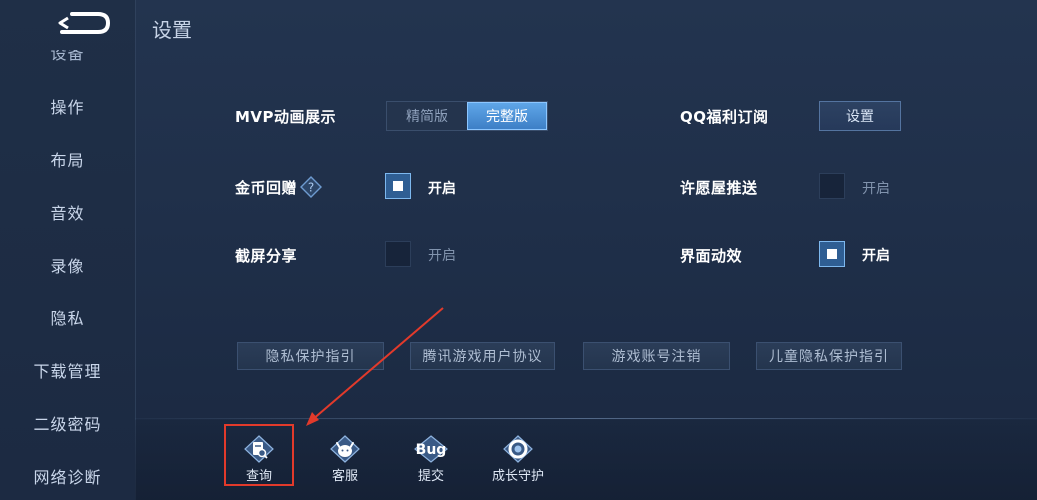 This screenshot has height=500, width=1037. Describe the element at coordinates (724, 117) in the screenshot. I see `qq-welfare-label: QQ福利订阅` at that location.